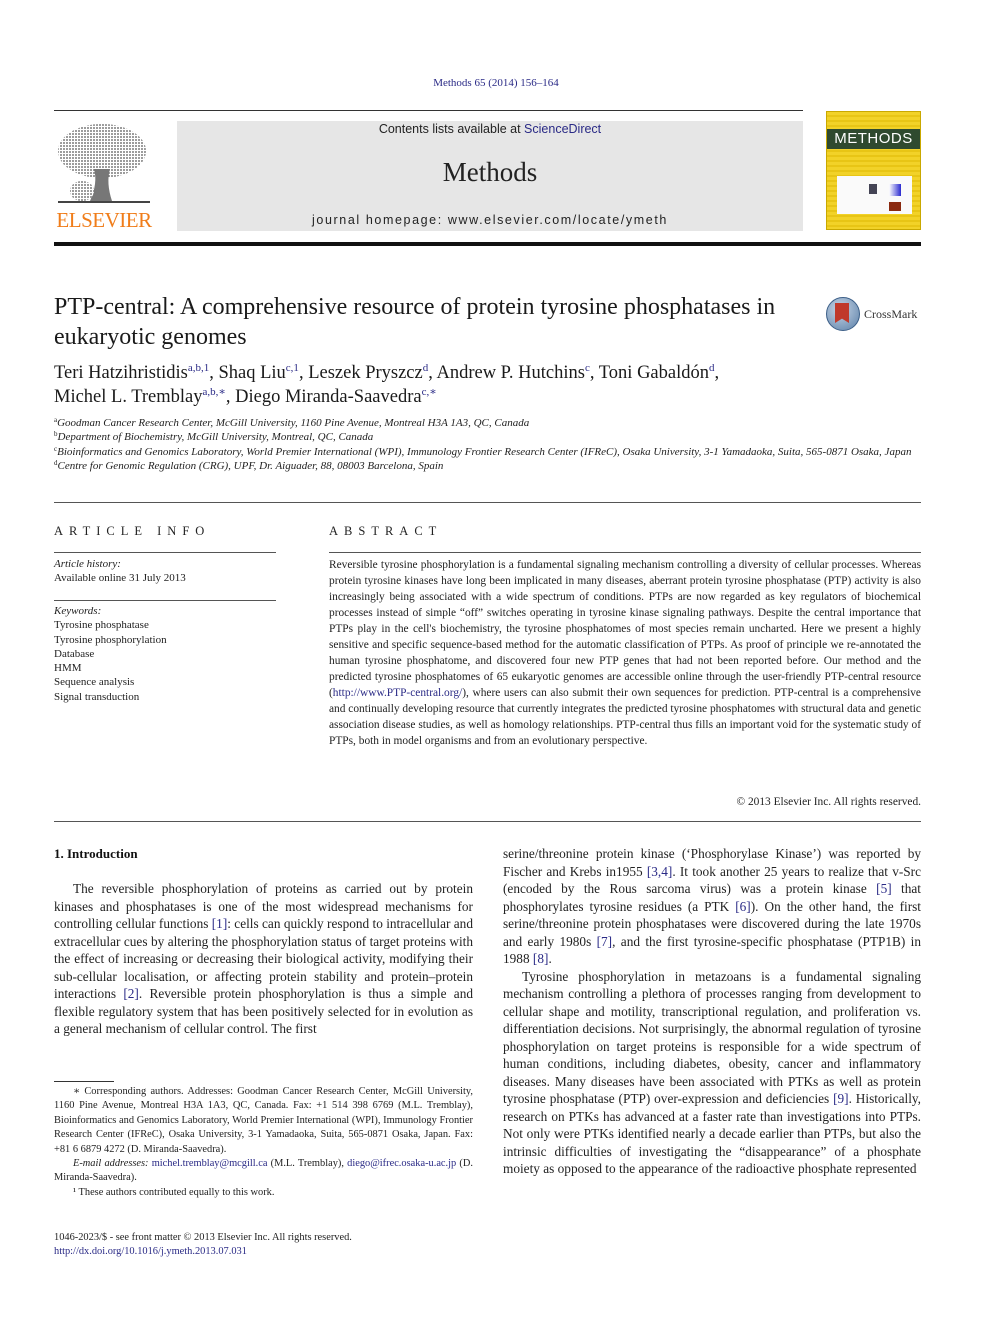  I want to click on author-affiliation-marker: c,∗, so click(429, 392).